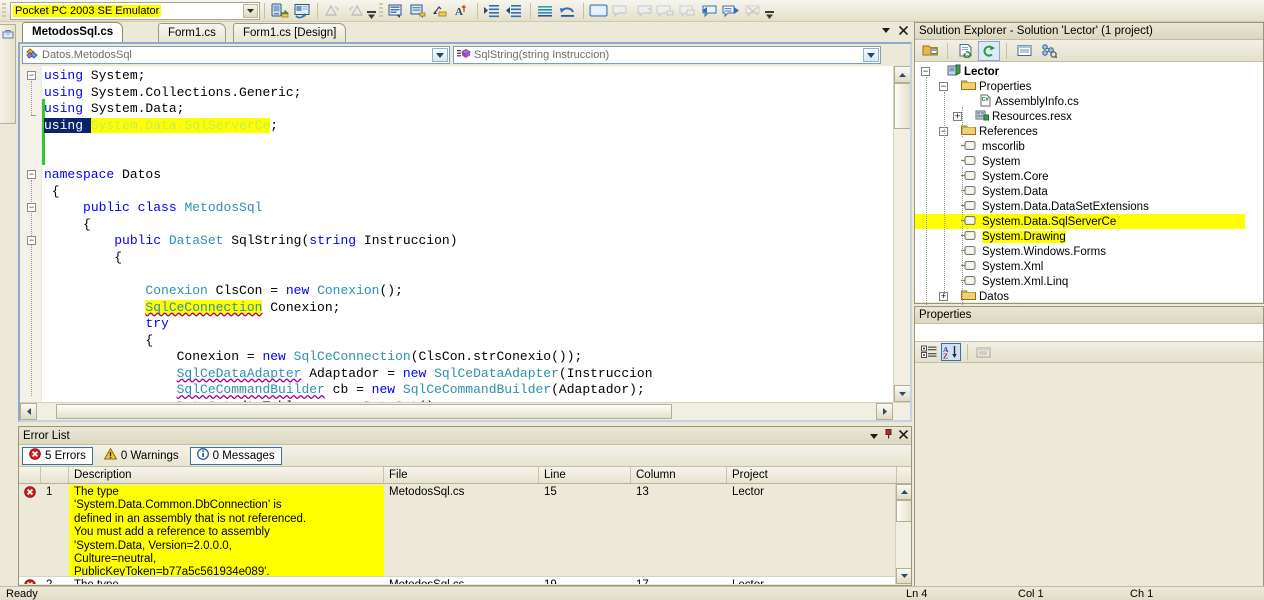 The height and width of the screenshot is (600, 1264). What do you see at coordinates (8, 74) in the screenshot?
I see `toolbox-dock-tab` at bounding box center [8, 74].